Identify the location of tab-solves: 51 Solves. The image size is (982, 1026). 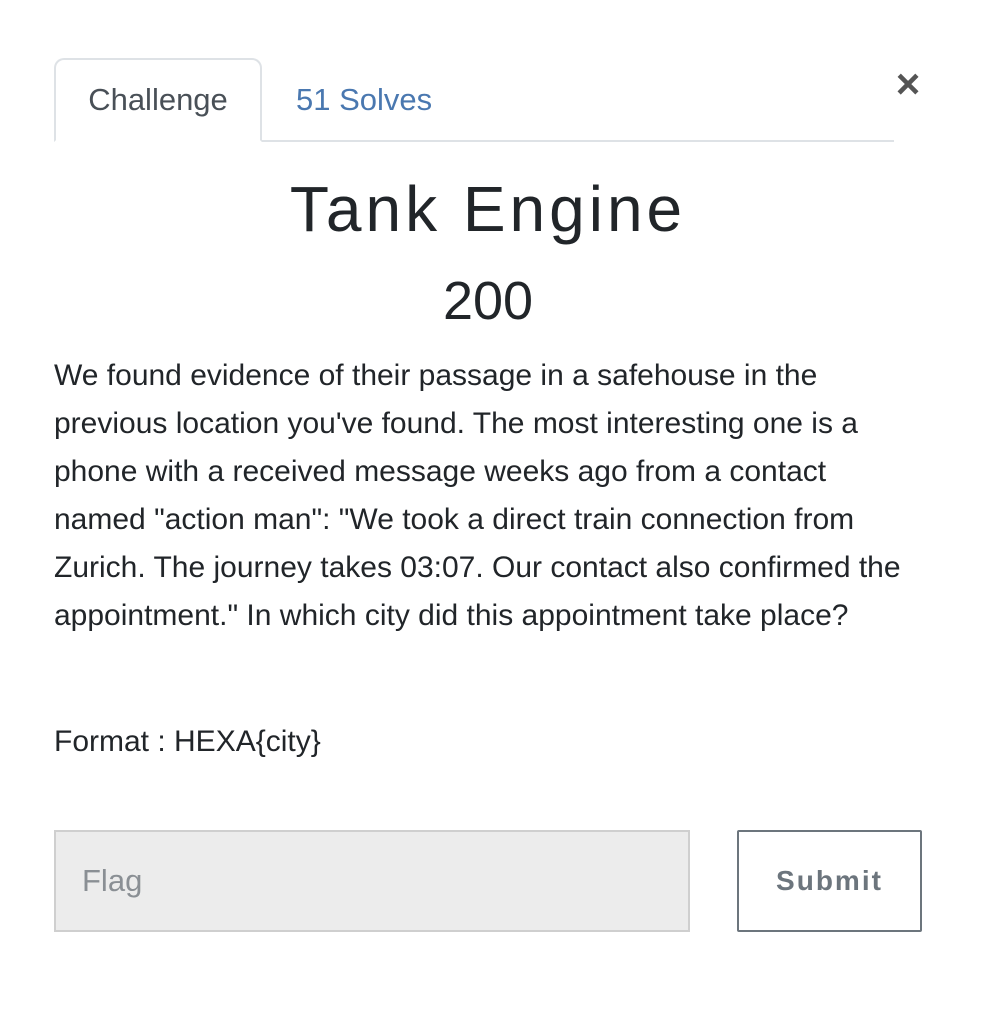
(347, 100).